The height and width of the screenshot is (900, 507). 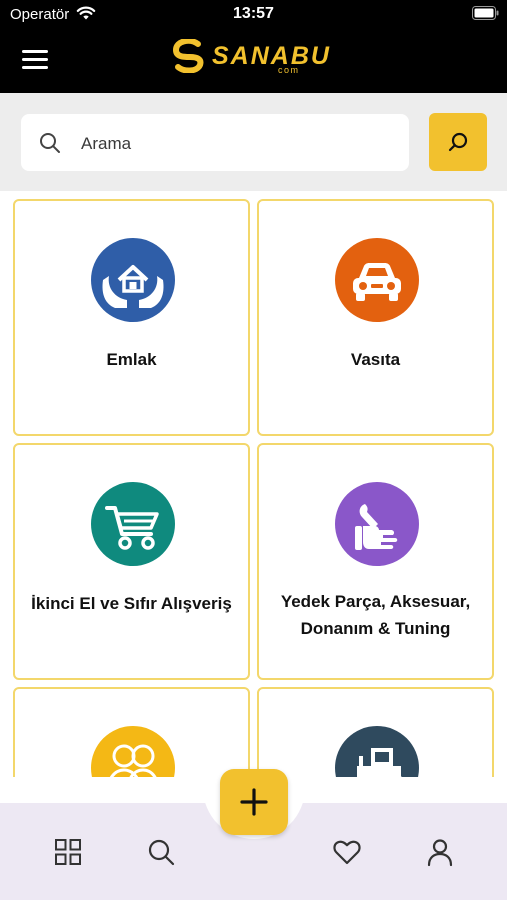 What do you see at coordinates (133, 280) in the screenshot?
I see `house-hands-icon` at bounding box center [133, 280].